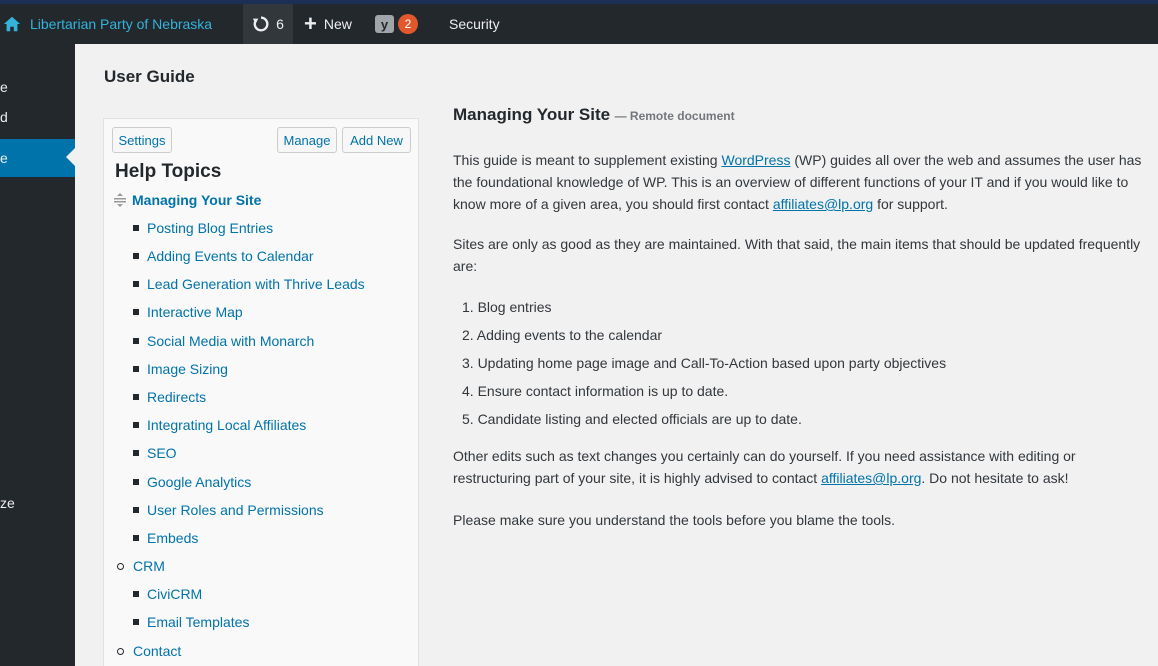 This screenshot has width=1158, height=666. What do you see at coordinates (674, 116) in the screenshot?
I see `document-subtitle: — Remote document` at bounding box center [674, 116].